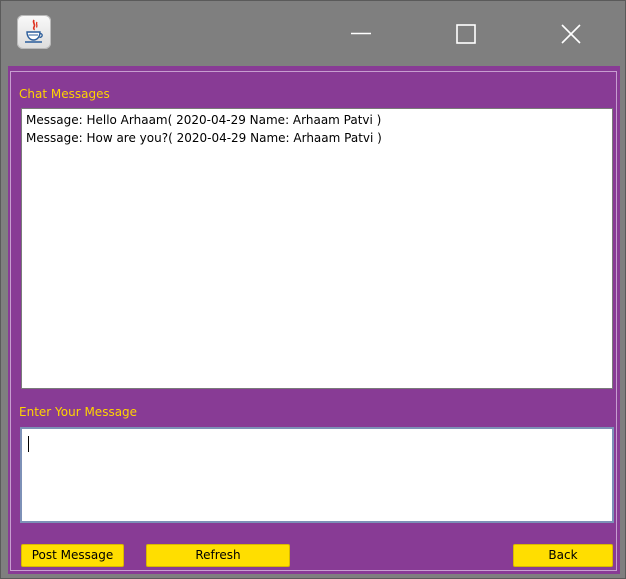  What do you see at coordinates (28, 444) in the screenshot?
I see `text-caret` at bounding box center [28, 444].